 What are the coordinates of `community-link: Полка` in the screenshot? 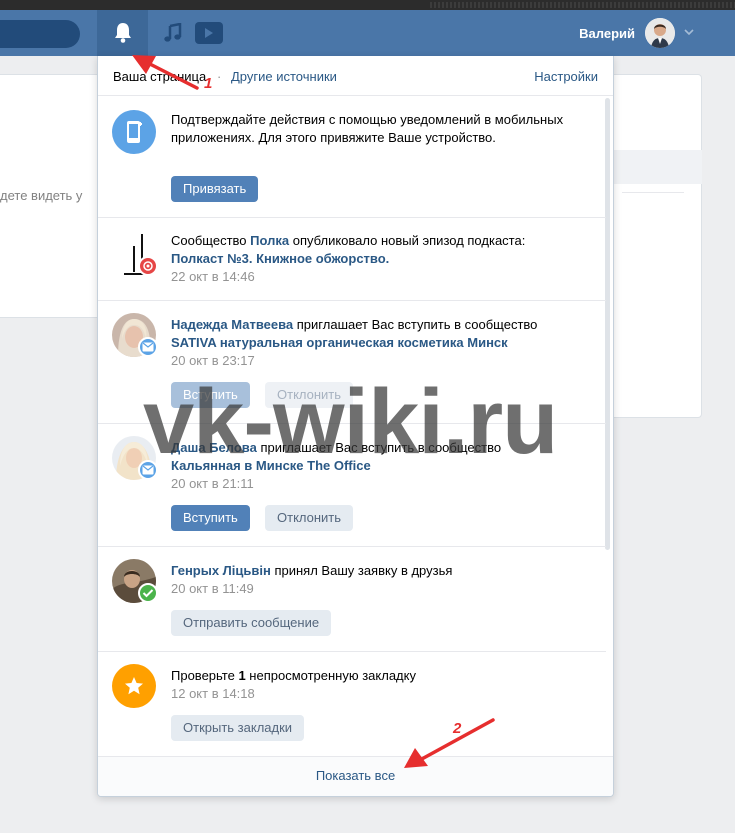 It's located at (269, 240).